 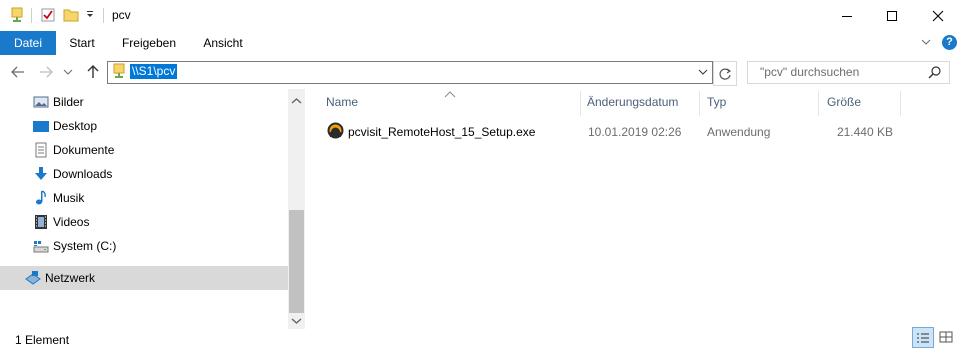 I want to click on videos-icon, so click(x=41, y=222).